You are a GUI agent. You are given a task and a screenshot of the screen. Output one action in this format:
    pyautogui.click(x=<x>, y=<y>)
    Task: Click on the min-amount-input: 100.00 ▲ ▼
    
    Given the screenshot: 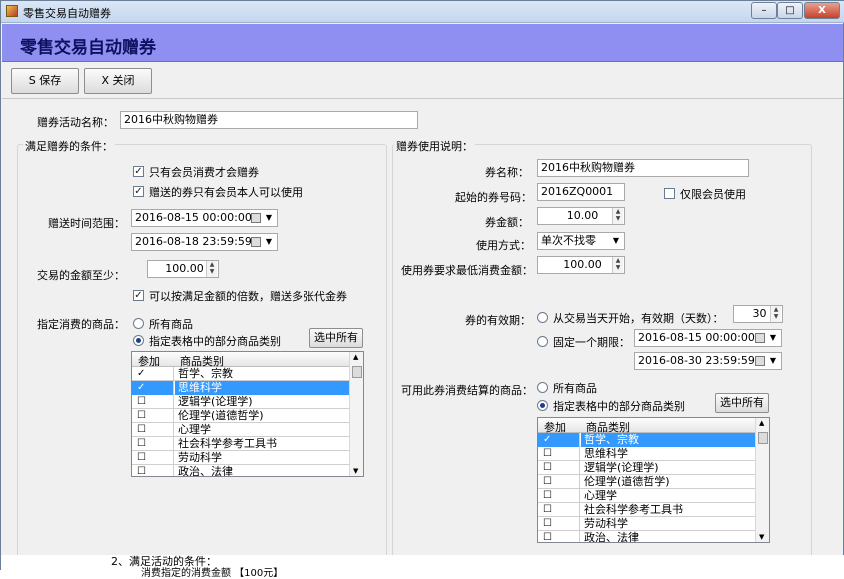 What is the action you would take?
    pyautogui.click(x=183, y=269)
    